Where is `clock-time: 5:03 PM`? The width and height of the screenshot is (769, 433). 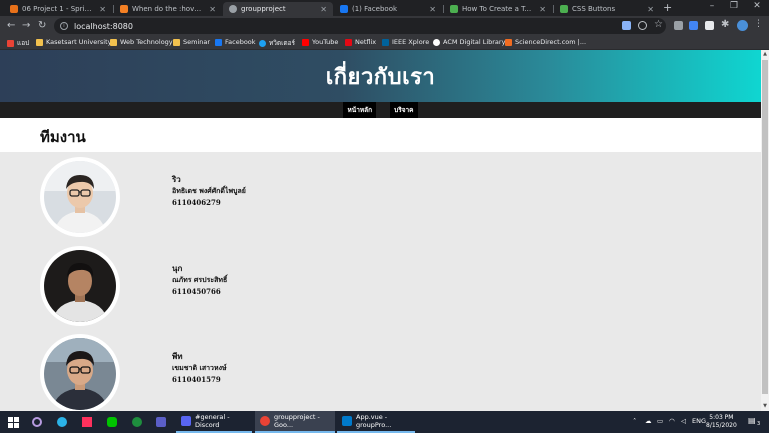
clock-time: 5:03 PM is located at coordinates (721, 417).